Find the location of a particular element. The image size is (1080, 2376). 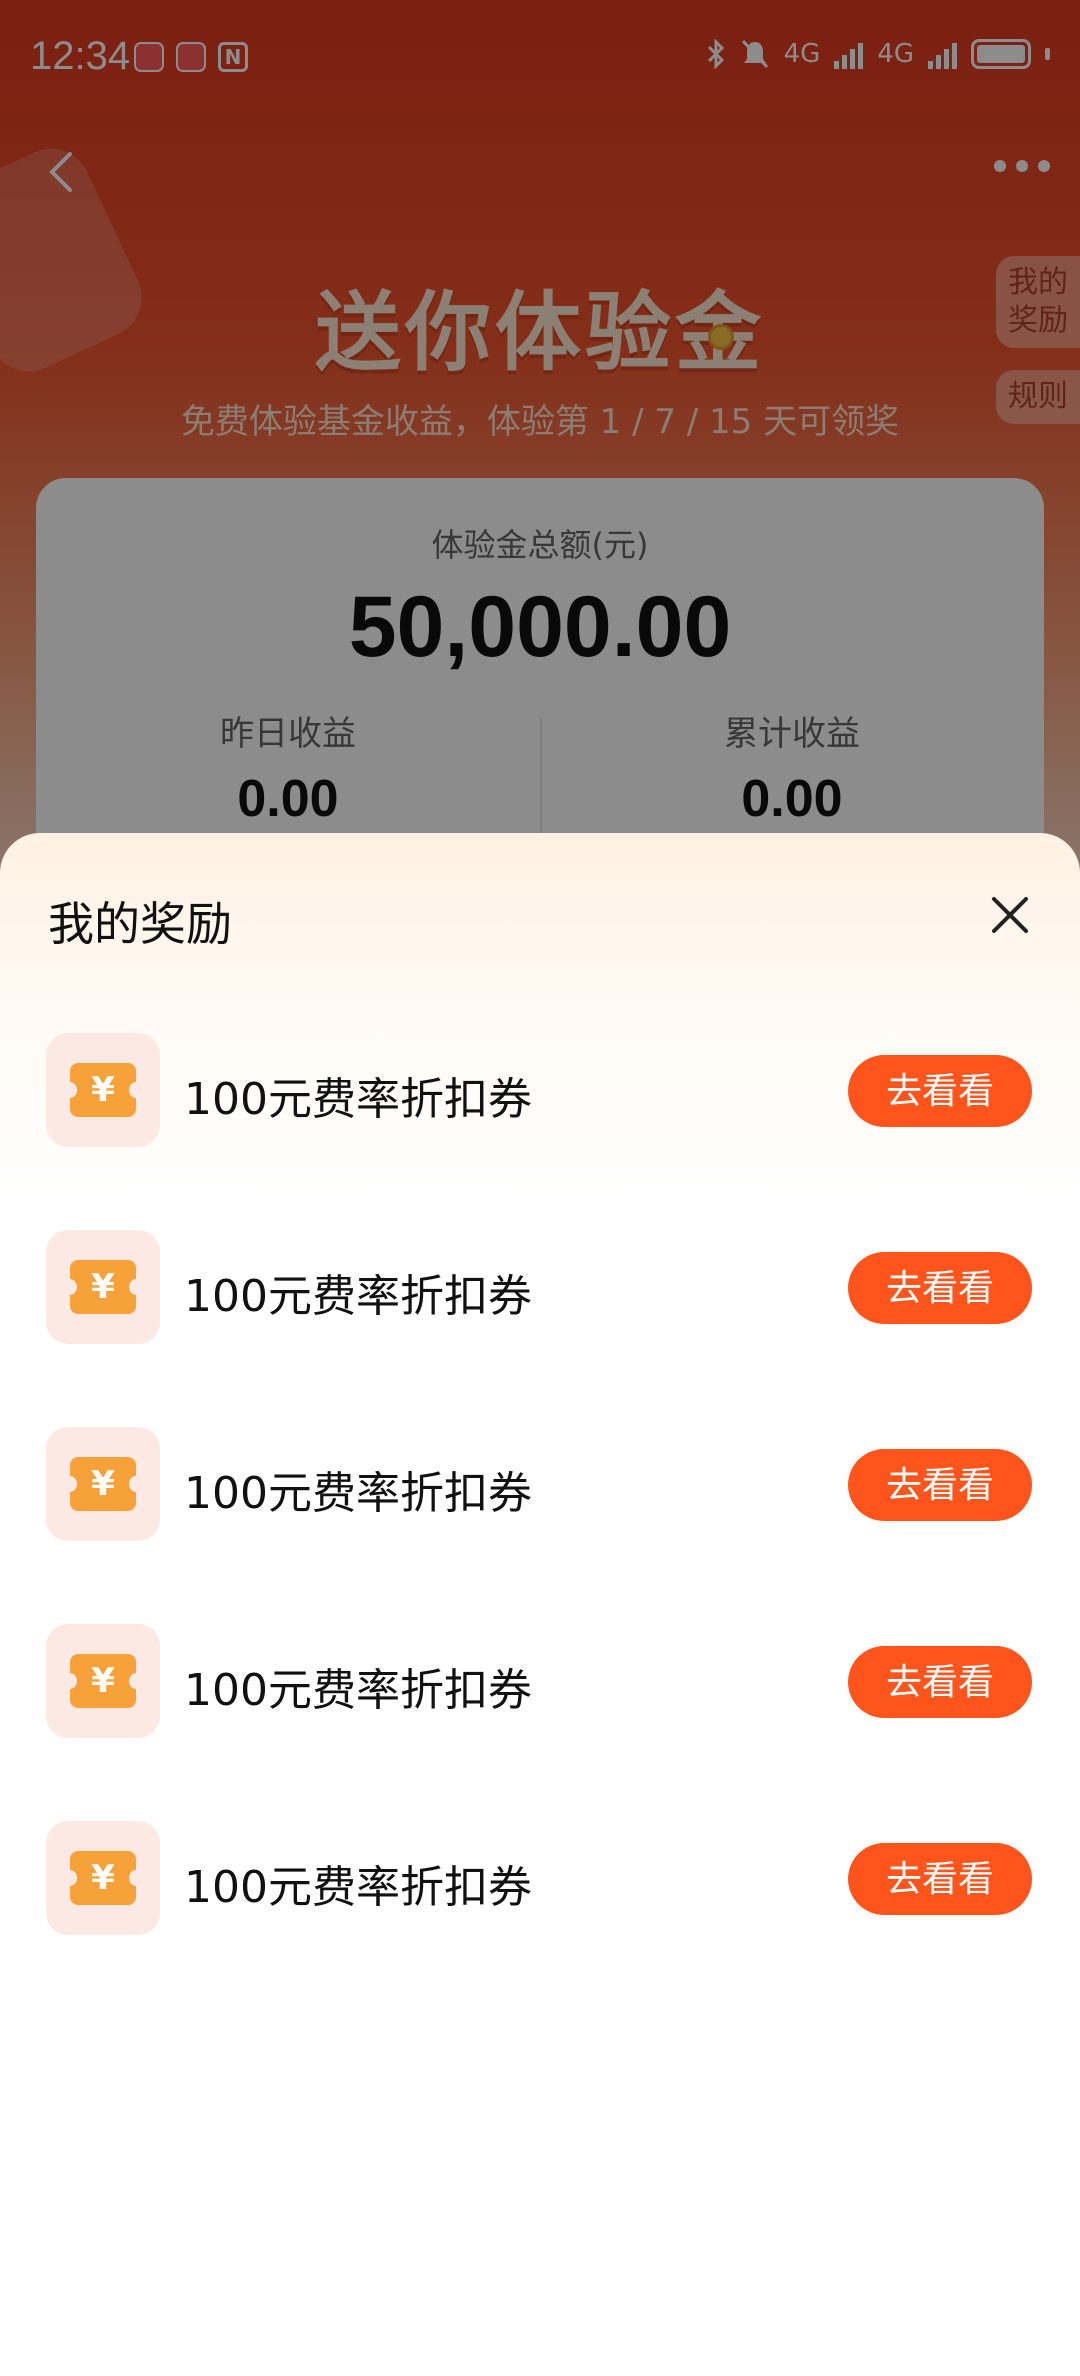

sheet-title: 我的奖励 is located at coordinates (140, 924).